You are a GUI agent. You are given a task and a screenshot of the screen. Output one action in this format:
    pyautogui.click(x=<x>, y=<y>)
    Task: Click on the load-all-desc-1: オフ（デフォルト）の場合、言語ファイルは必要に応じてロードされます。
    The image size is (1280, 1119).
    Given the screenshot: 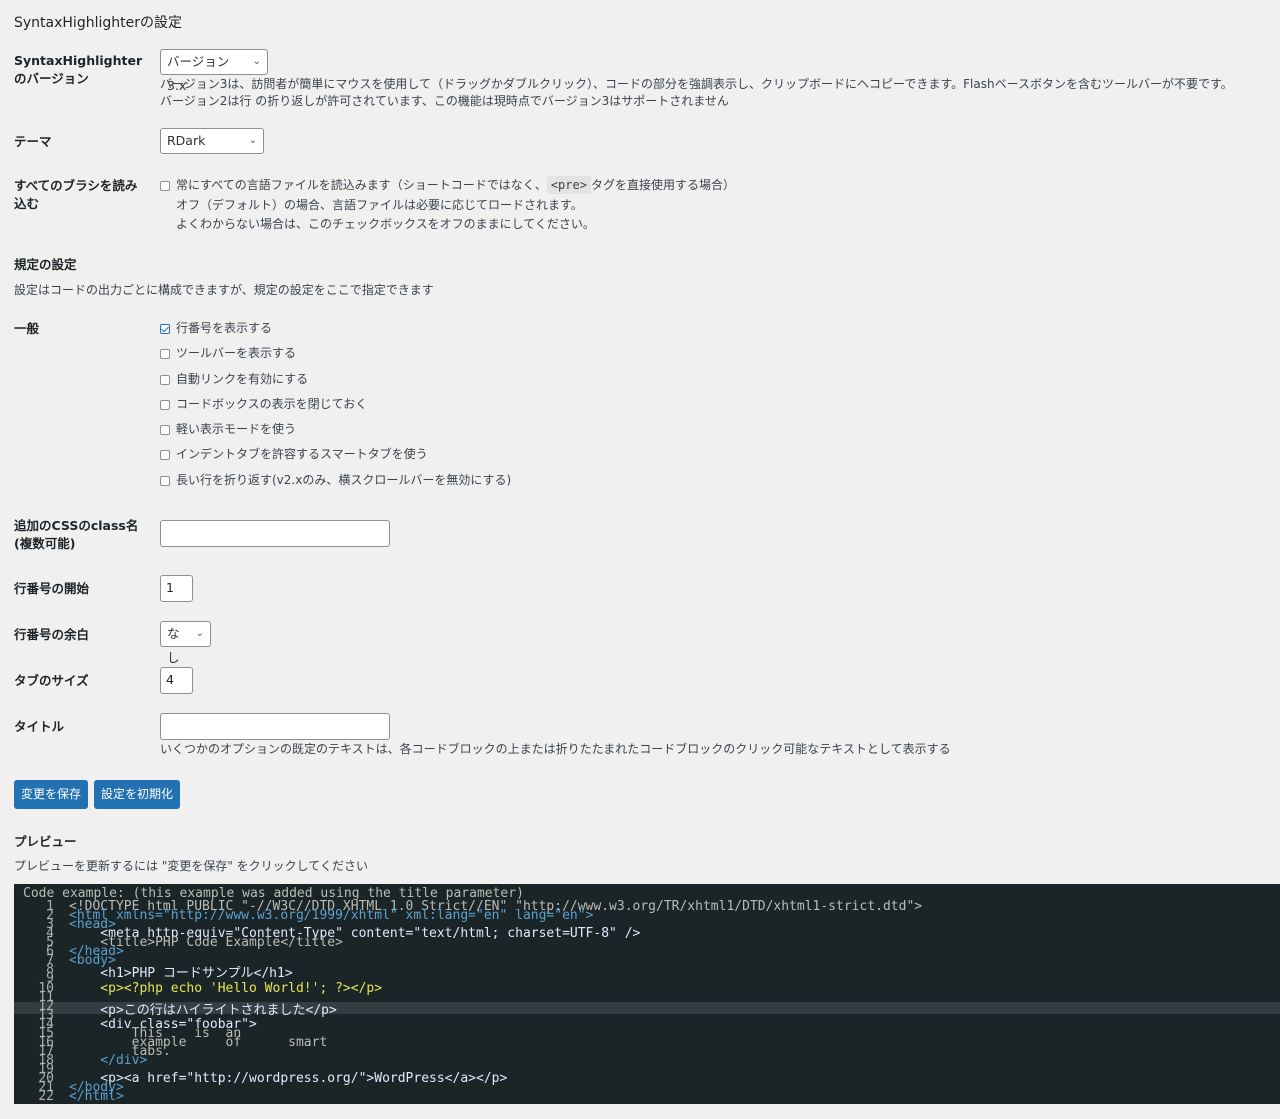 What is the action you would take?
    pyautogui.click(x=379, y=205)
    